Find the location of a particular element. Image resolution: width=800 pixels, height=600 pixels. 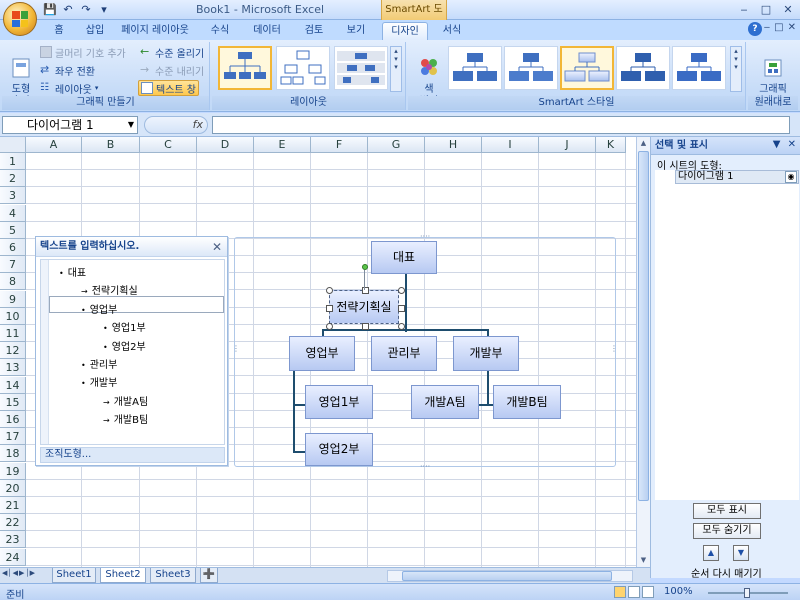

text-pane-button: 텍스트 창 is located at coordinates (168, 88).